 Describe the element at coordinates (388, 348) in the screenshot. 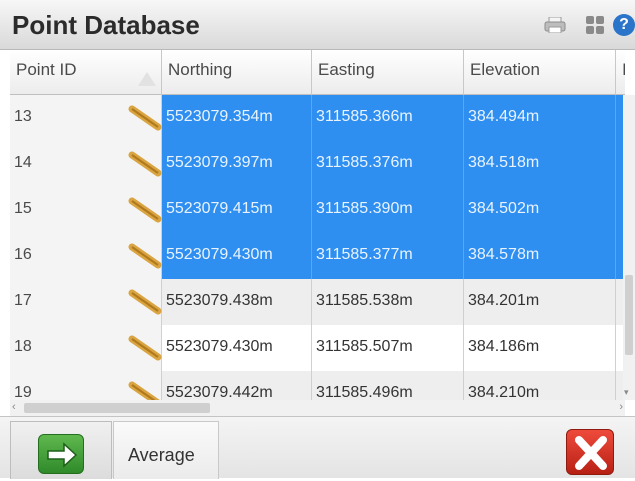

I see `easting-cell: 311585.507m` at that location.